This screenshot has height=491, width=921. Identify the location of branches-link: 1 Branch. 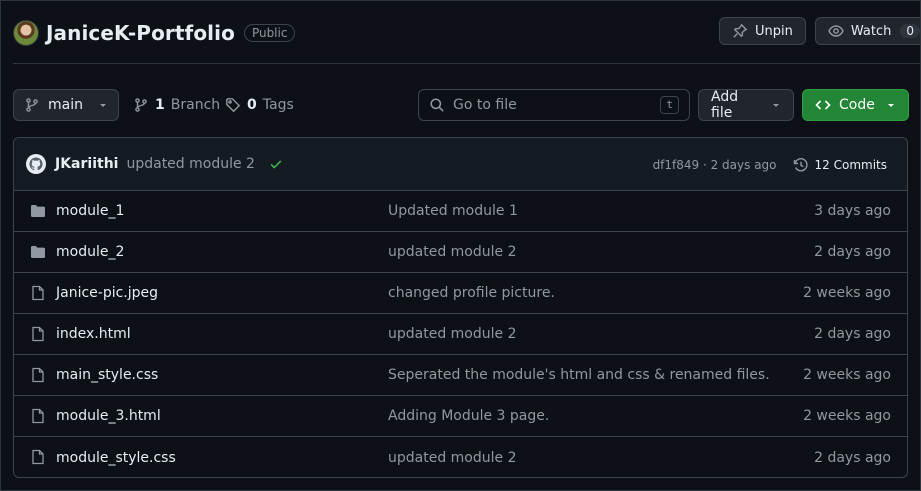
(176, 105).